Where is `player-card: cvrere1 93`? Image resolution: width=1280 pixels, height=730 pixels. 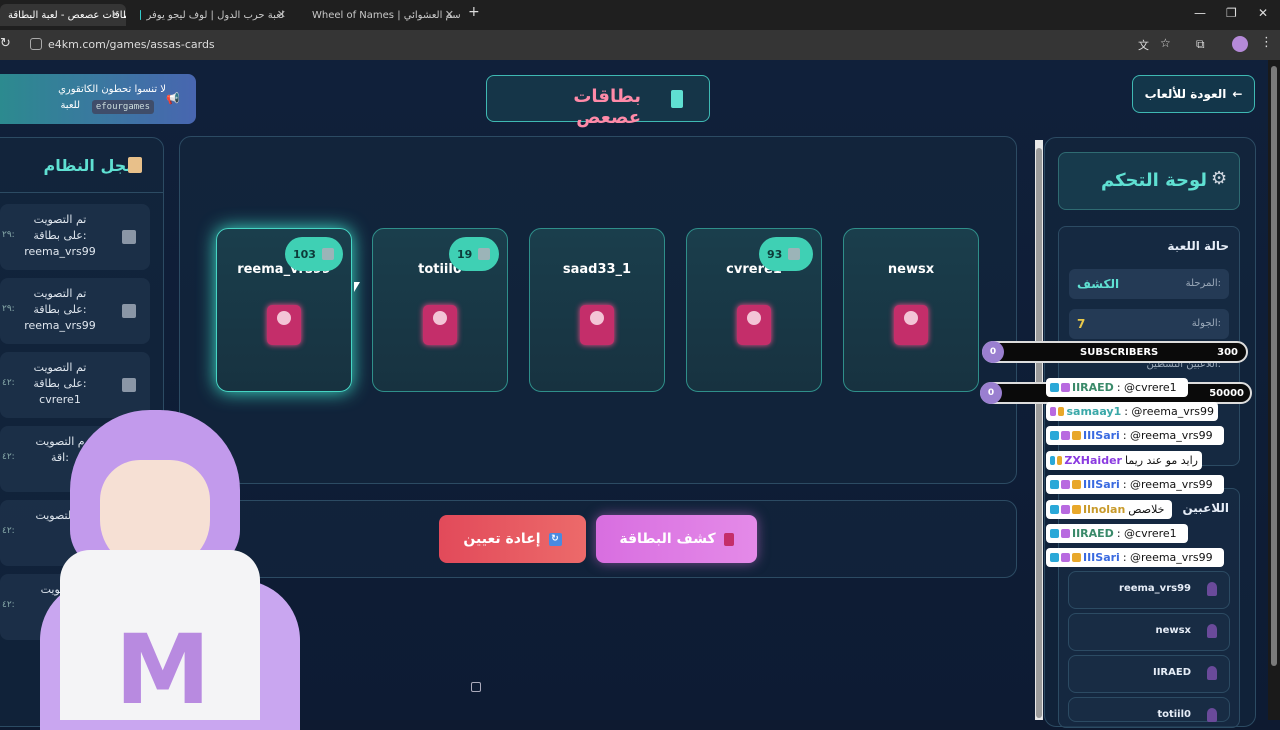
player-card: cvrere1 93 is located at coordinates (754, 310).